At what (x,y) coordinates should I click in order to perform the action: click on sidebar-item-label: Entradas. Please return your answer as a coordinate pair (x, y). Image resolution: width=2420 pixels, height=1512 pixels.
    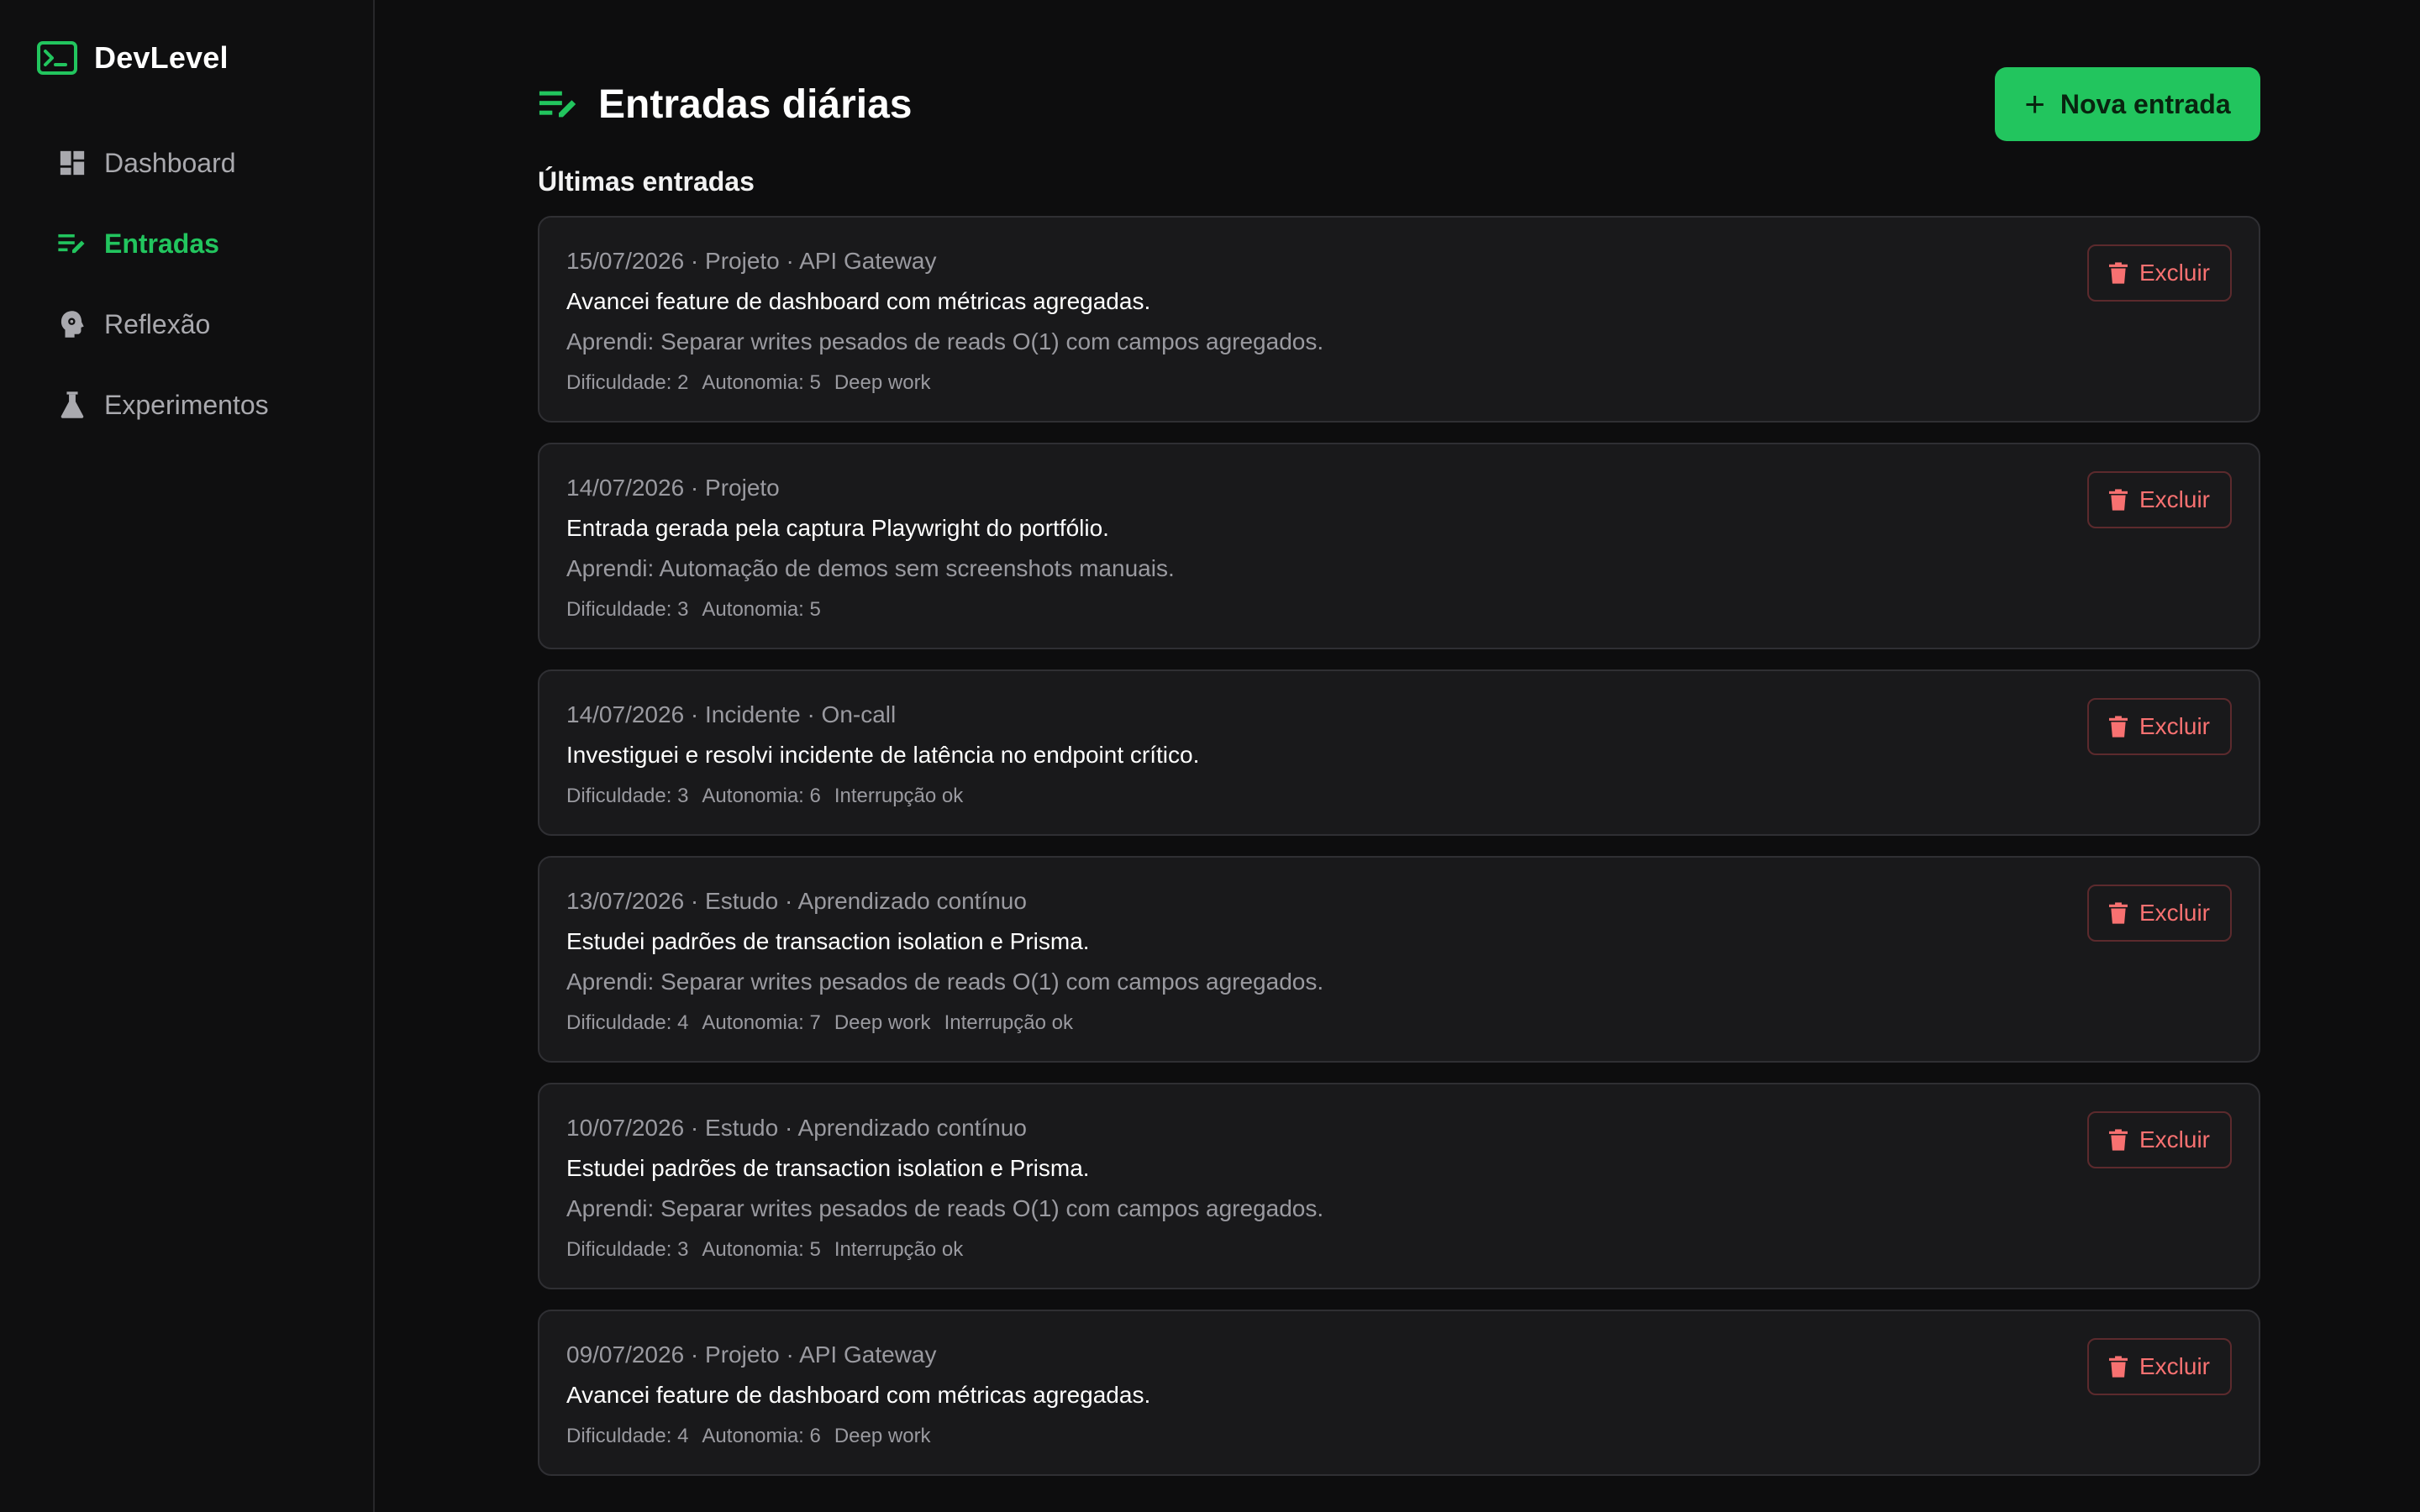
    Looking at the image, I should click on (161, 243).